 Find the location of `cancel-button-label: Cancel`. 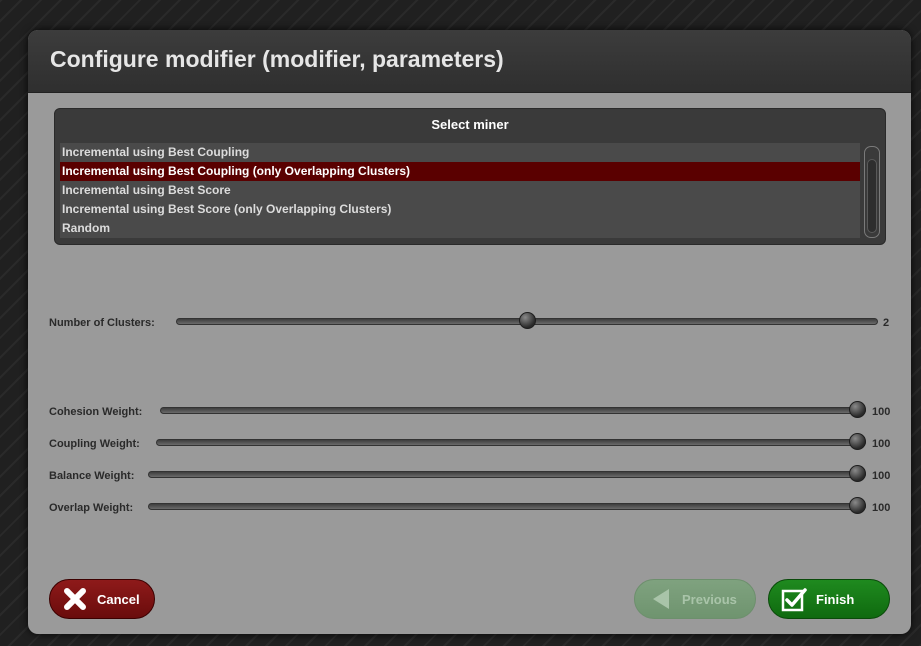

cancel-button-label: Cancel is located at coordinates (118, 599).